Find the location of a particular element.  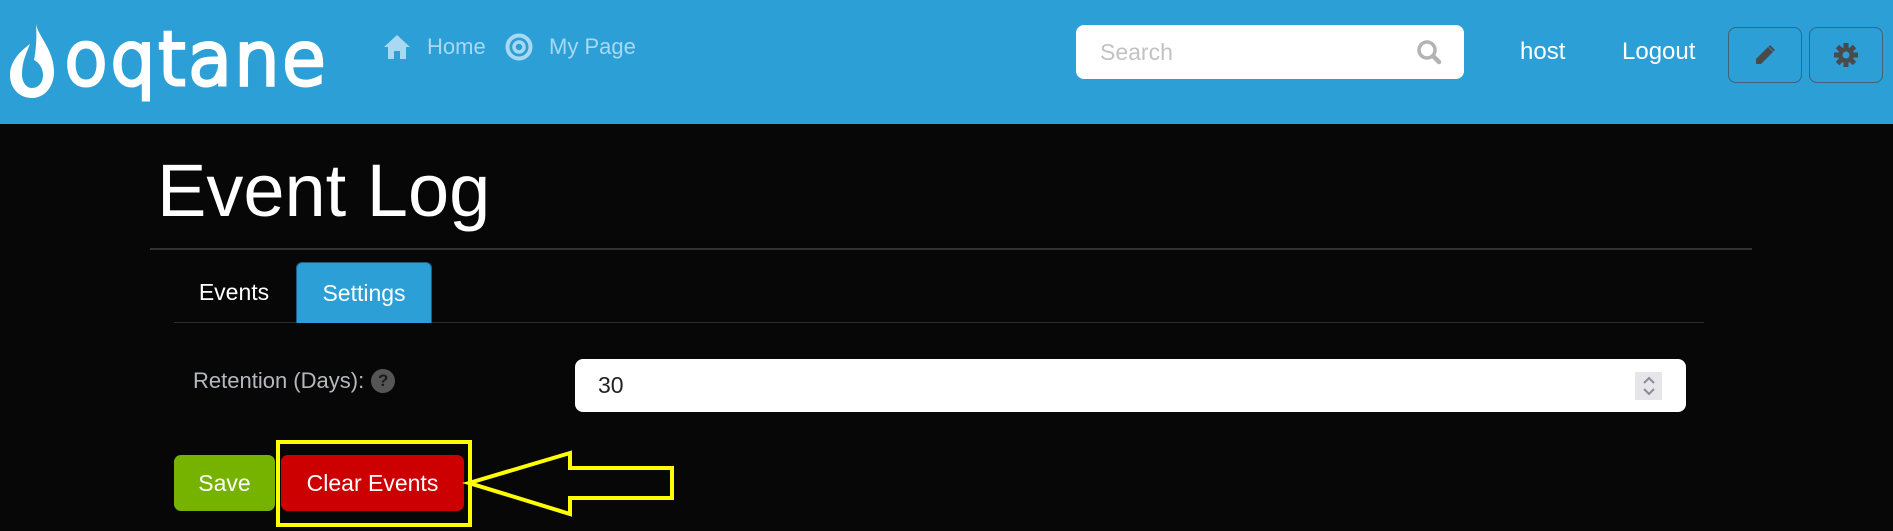

retention-days-input is located at coordinates (1098, 385).